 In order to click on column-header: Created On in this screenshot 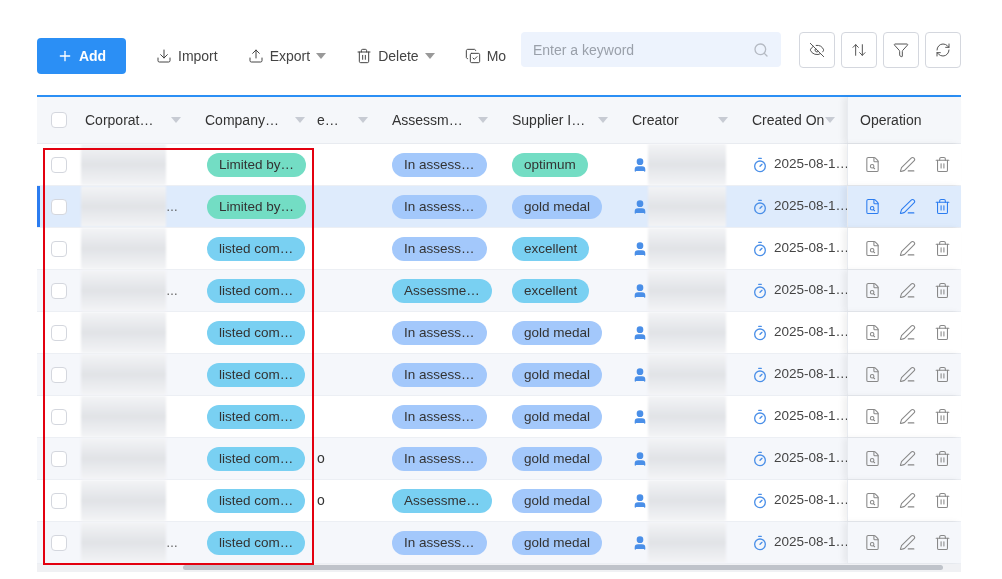, I will do `click(793, 120)`.